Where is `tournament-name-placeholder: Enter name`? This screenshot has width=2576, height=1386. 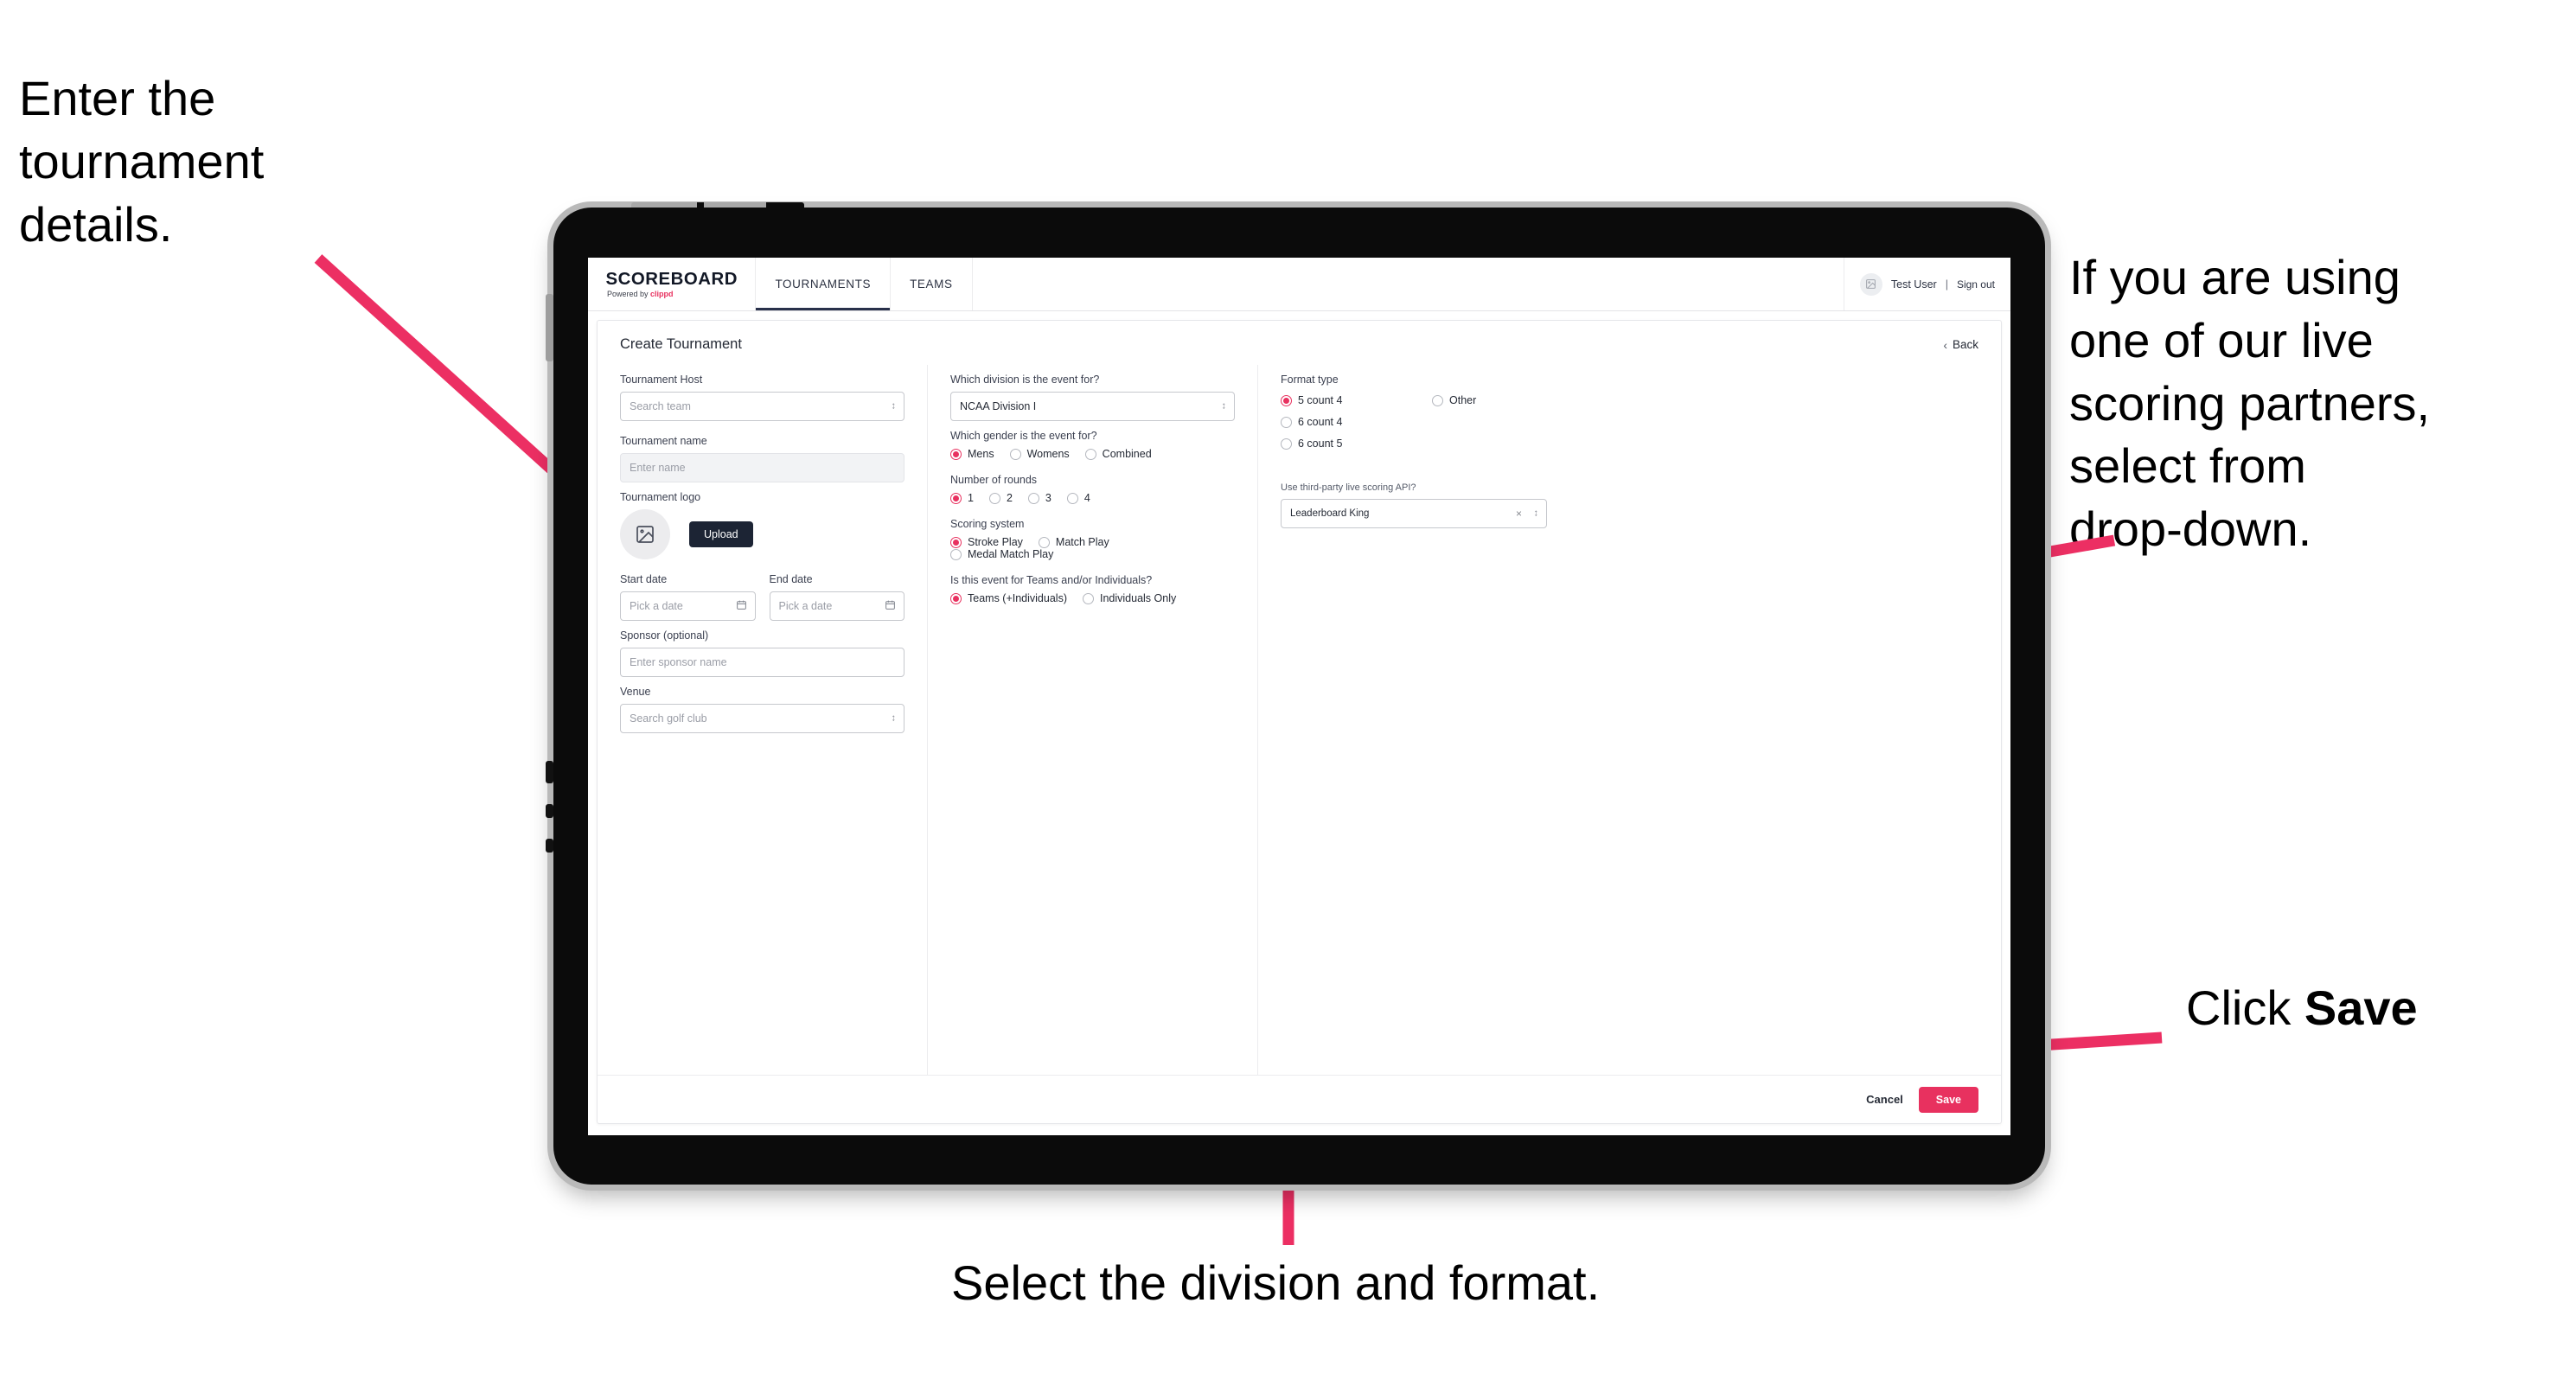 tournament-name-placeholder: Enter name is located at coordinates (658, 468).